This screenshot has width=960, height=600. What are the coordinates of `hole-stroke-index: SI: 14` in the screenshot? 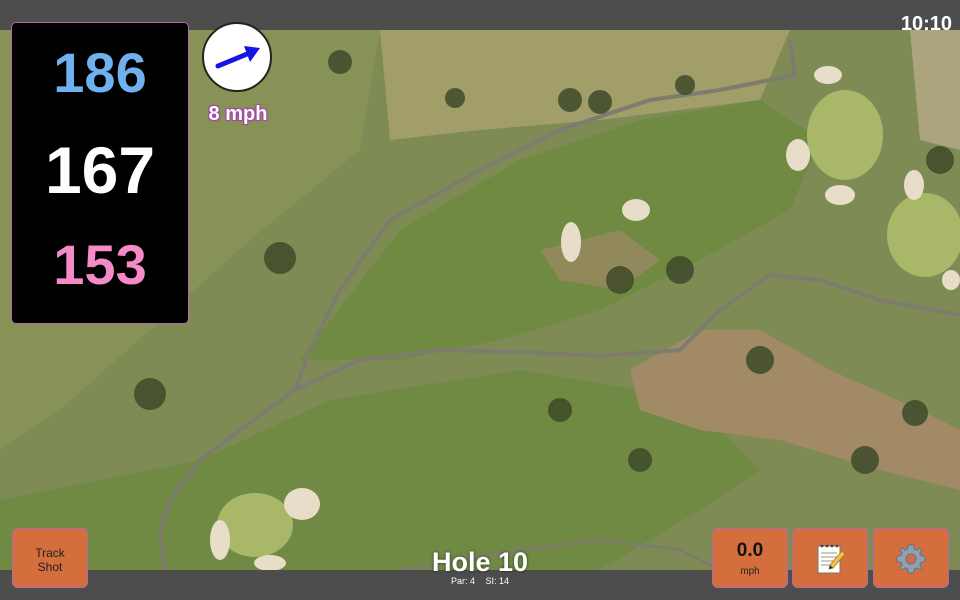 It's located at (497, 581).